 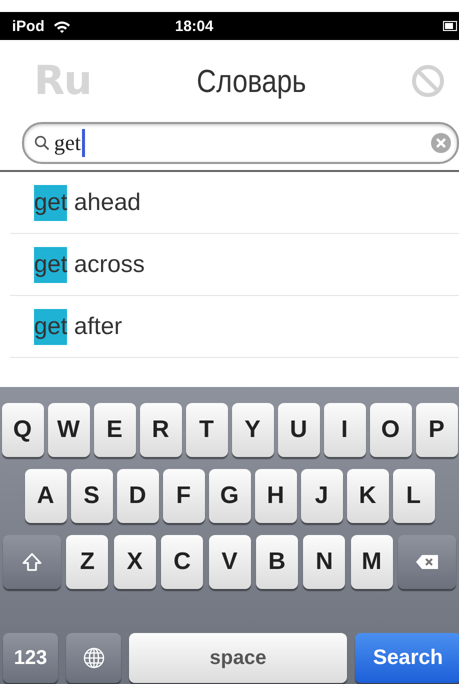 What do you see at coordinates (30, 658) in the screenshot?
I see `numbers-key: 123` at bounding box center [30, 658].